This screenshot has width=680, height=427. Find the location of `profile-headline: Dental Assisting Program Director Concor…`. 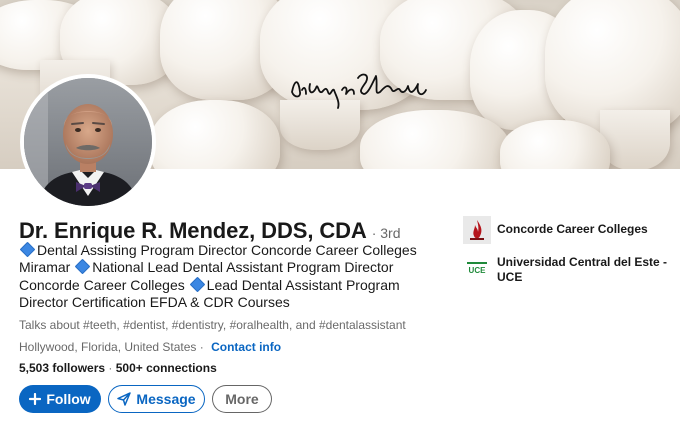

profile-headline: Dental Assisting Program Director Concor… is located at coordinates (229, 276).